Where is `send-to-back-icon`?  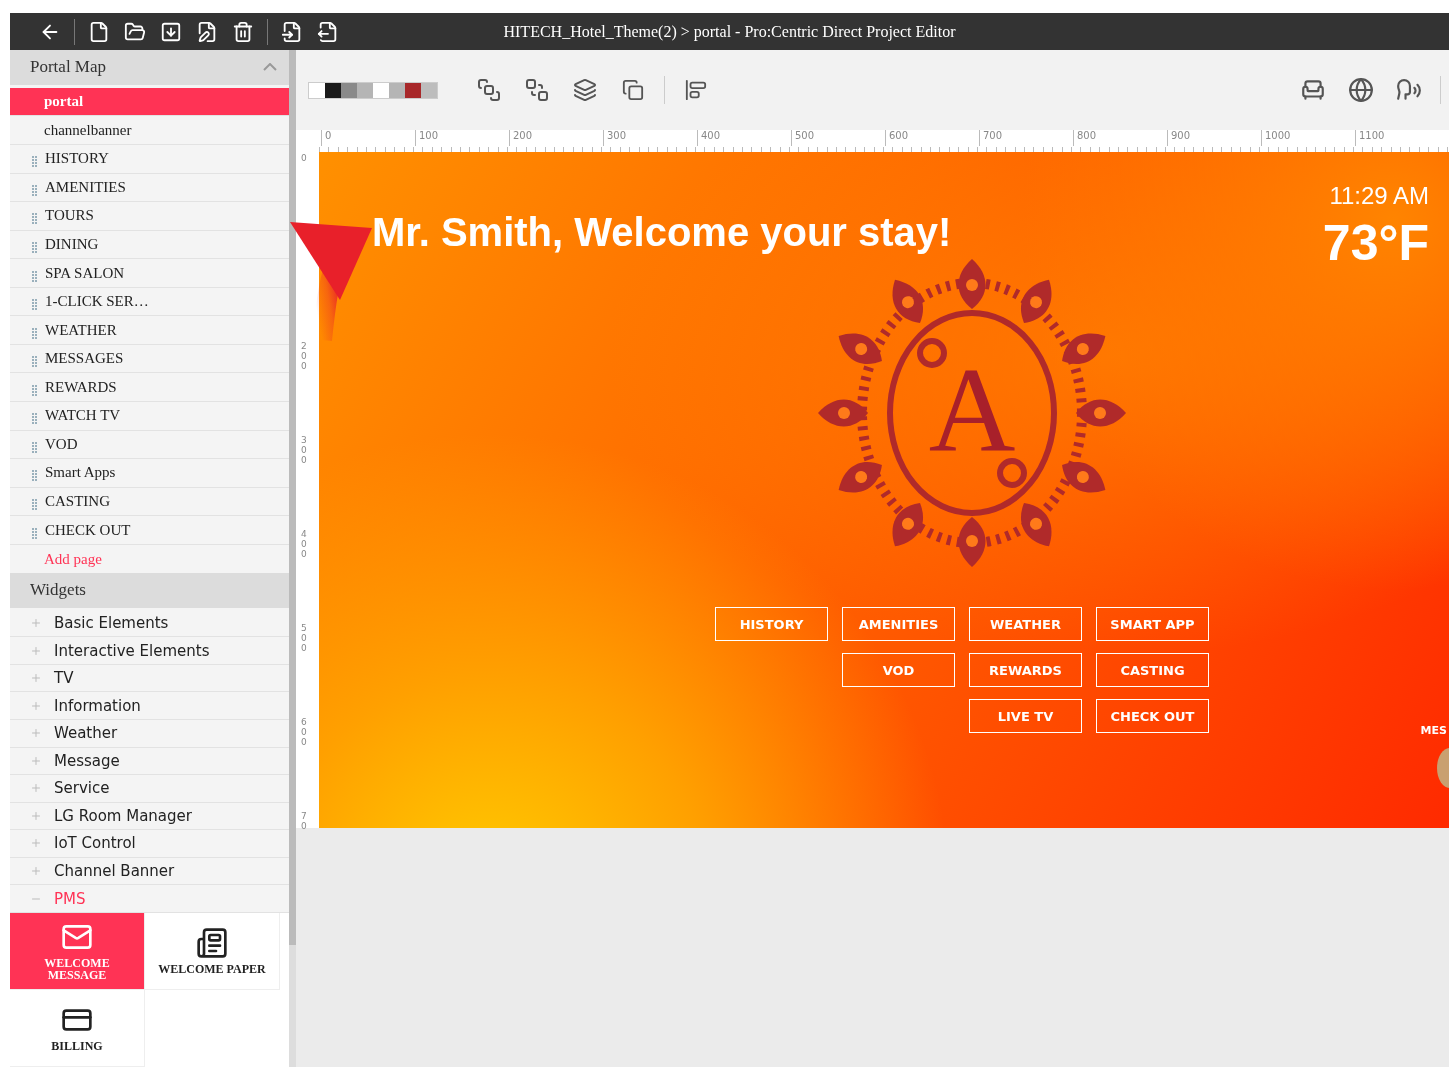
send-to-back-icon is located at coordinates (537, 90).